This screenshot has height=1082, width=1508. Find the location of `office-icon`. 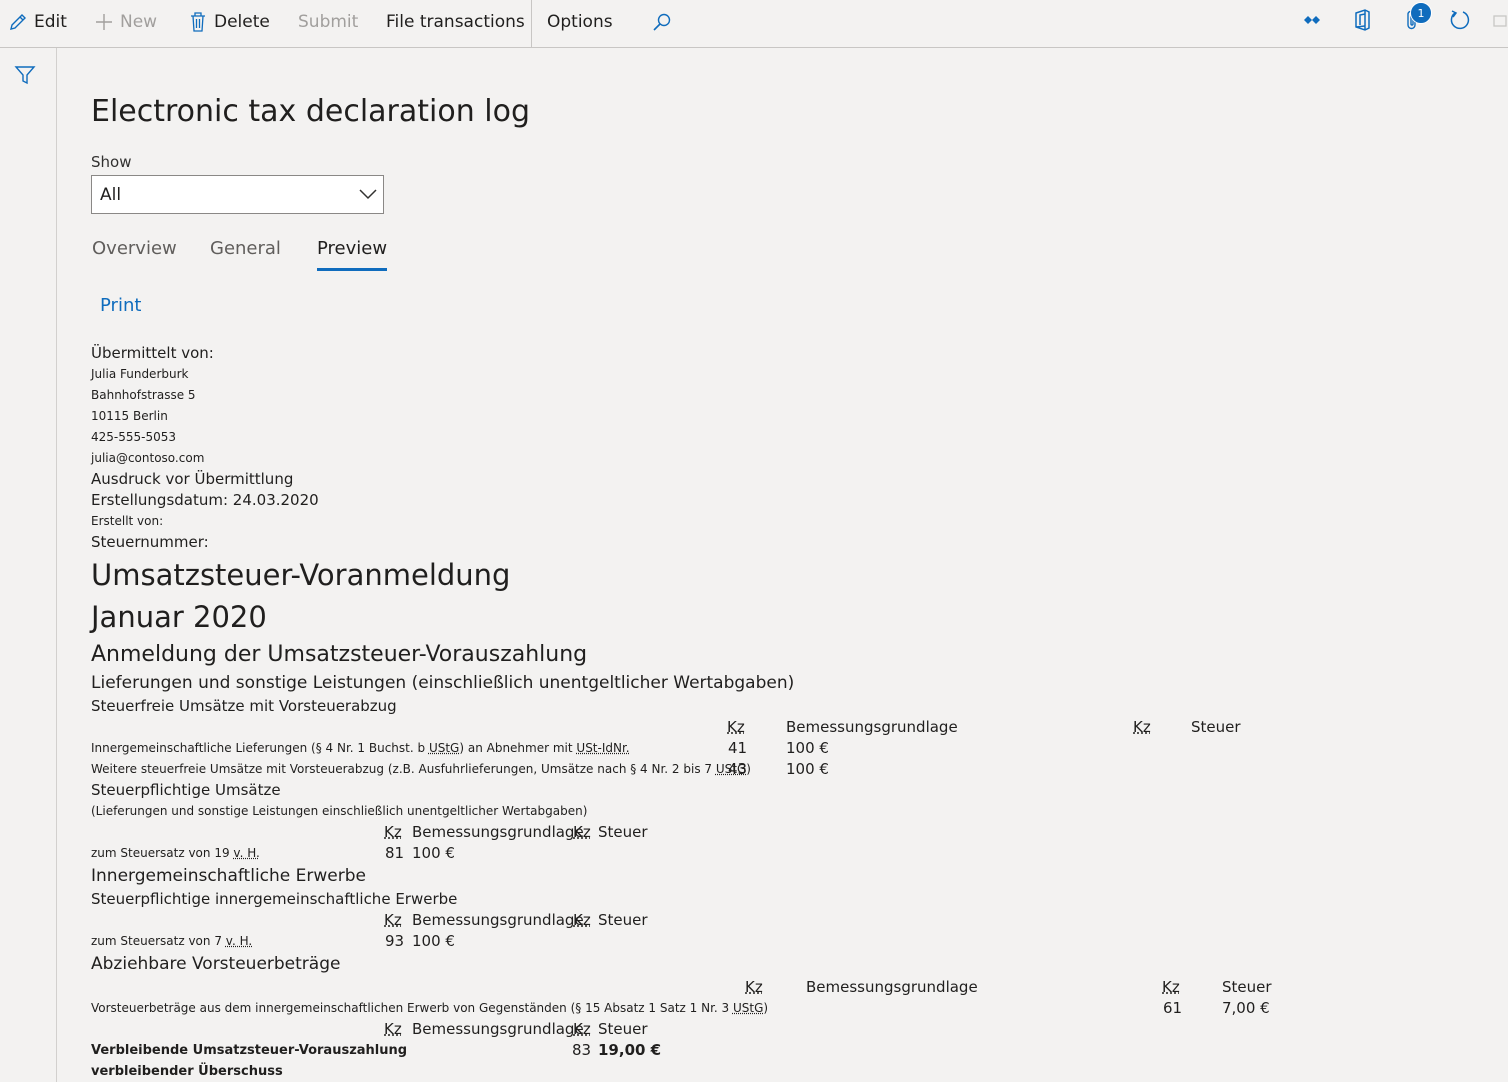

office-icon is located at coordinates (1362, 20).